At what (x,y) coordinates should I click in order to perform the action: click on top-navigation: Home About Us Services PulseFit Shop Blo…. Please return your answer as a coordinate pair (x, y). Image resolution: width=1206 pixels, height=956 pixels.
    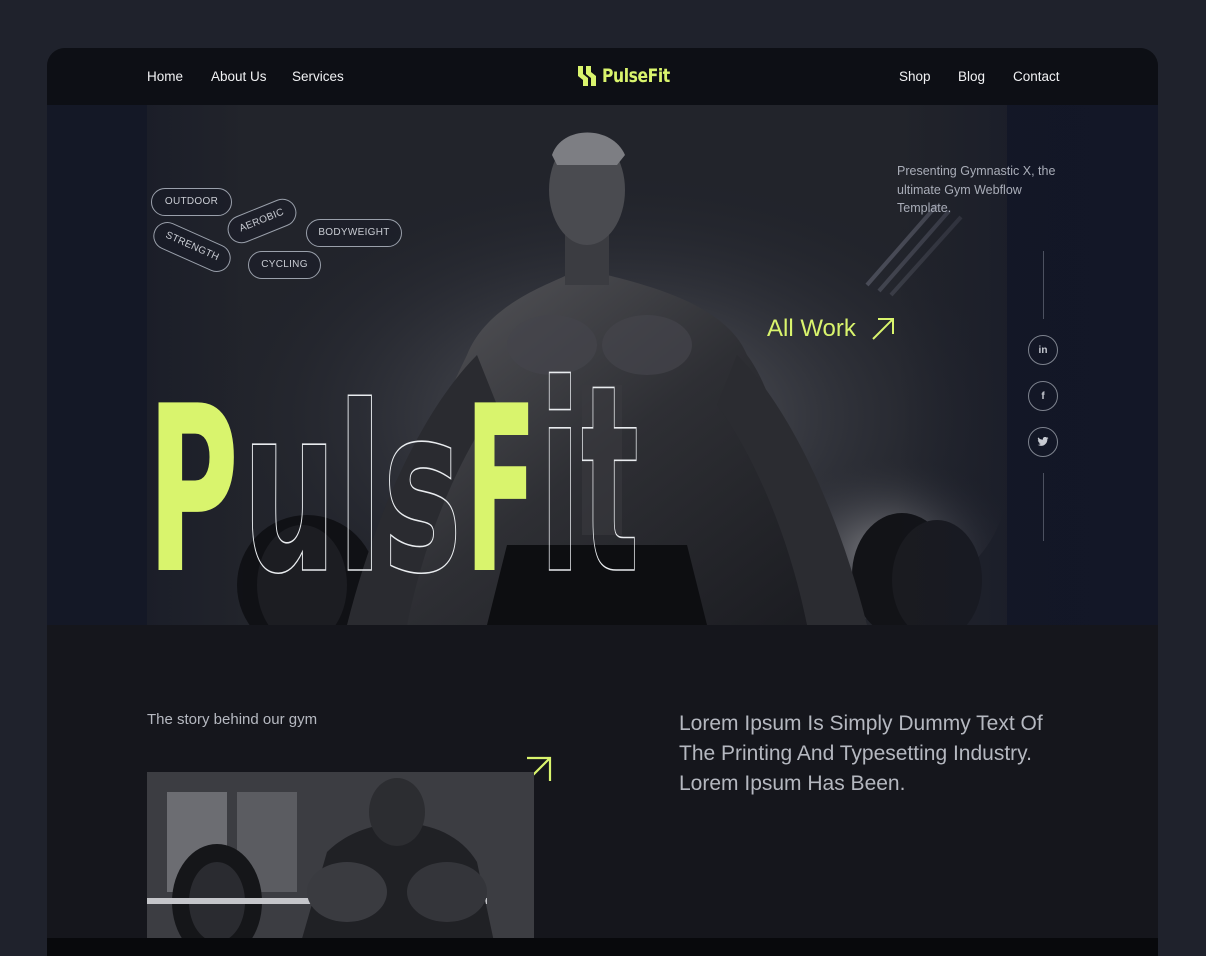
    Looking at the image, I should click on (602, 76).